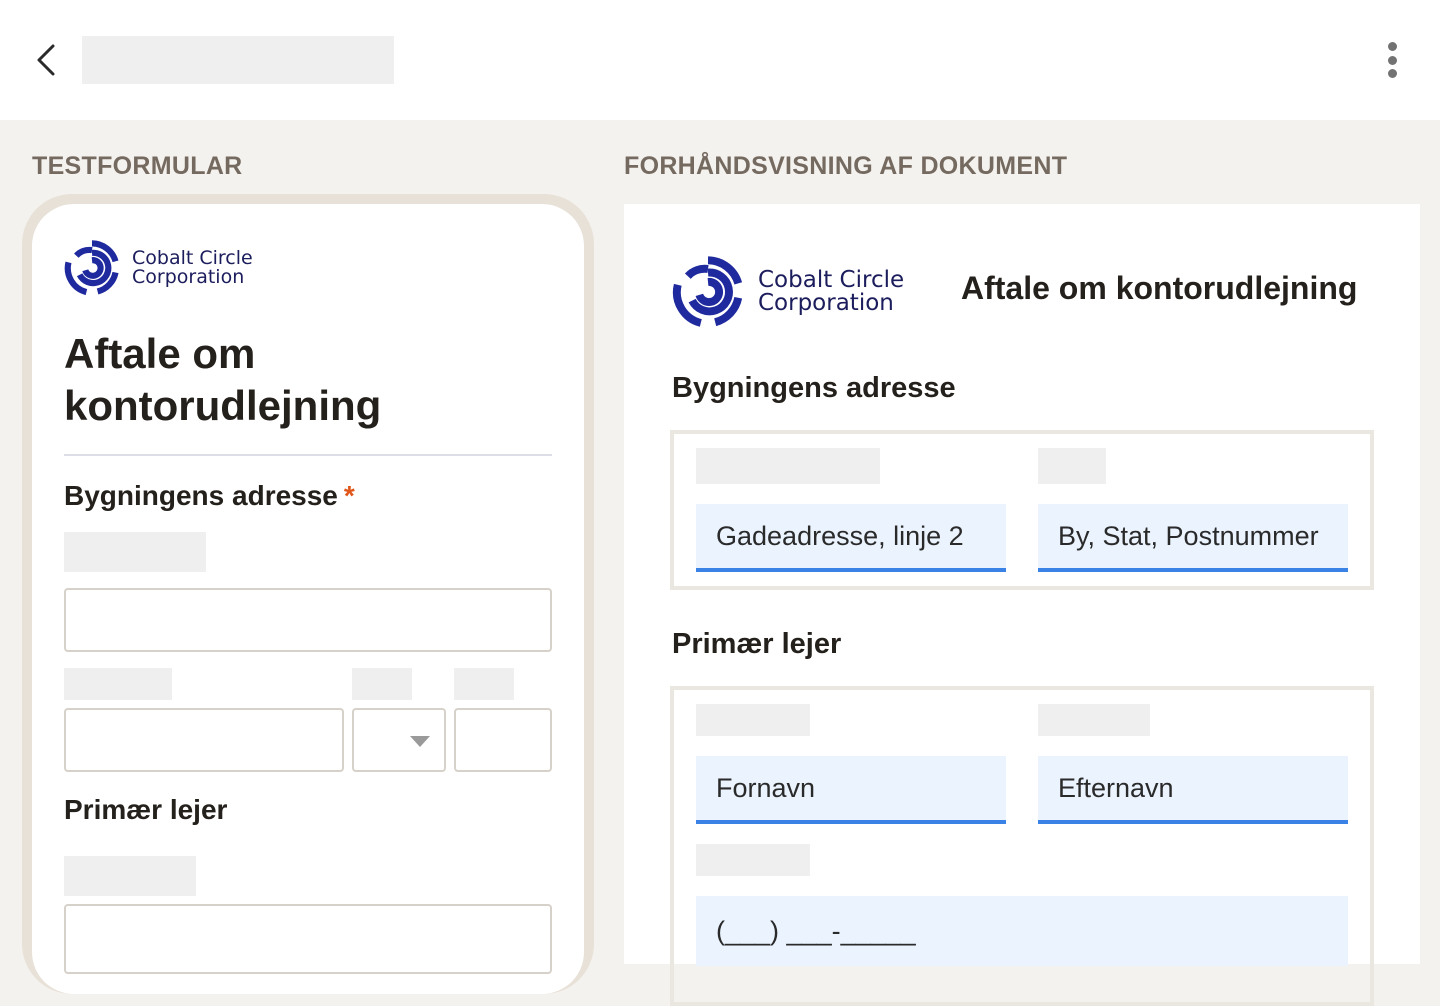 This screenshot has width=1440, height=1006. I want to click on more-options-button, so click(1392, 60).